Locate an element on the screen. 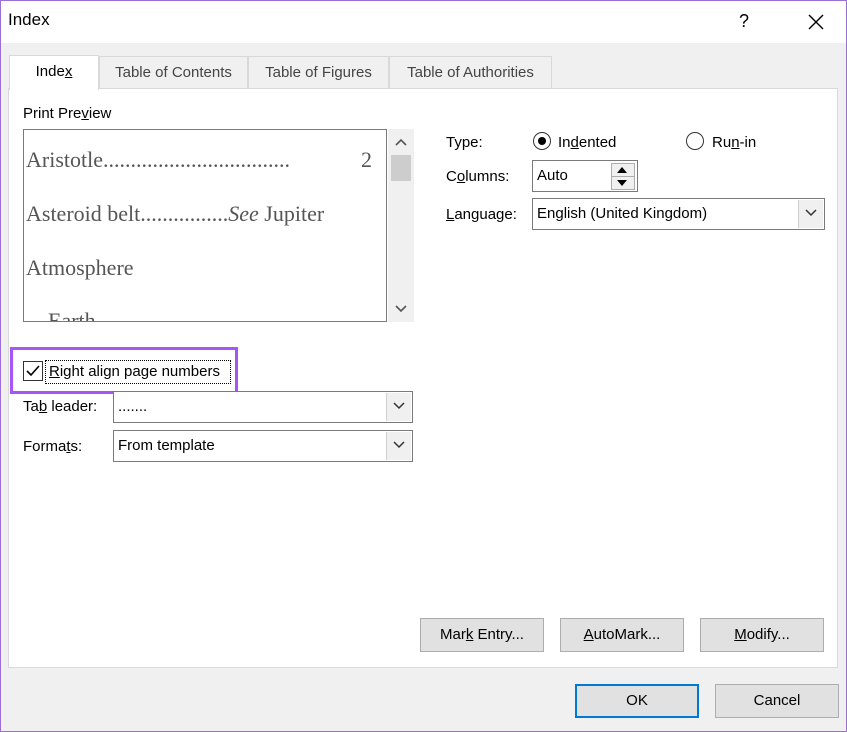 Image resolution: width=847 pixels, height=732 pixels. language-value: English (United Kingdom) is located at coordinates (622, 213).